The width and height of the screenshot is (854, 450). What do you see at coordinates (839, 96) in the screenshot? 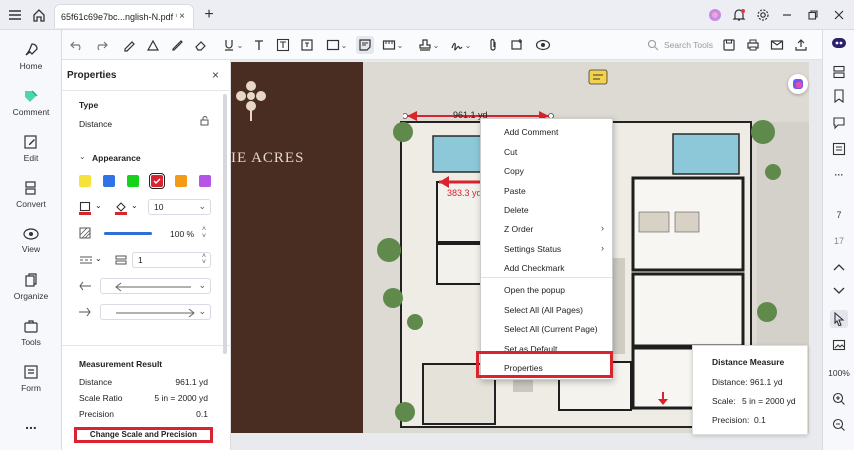
I see `bookmark-icon` at bounding box center [839, 96].